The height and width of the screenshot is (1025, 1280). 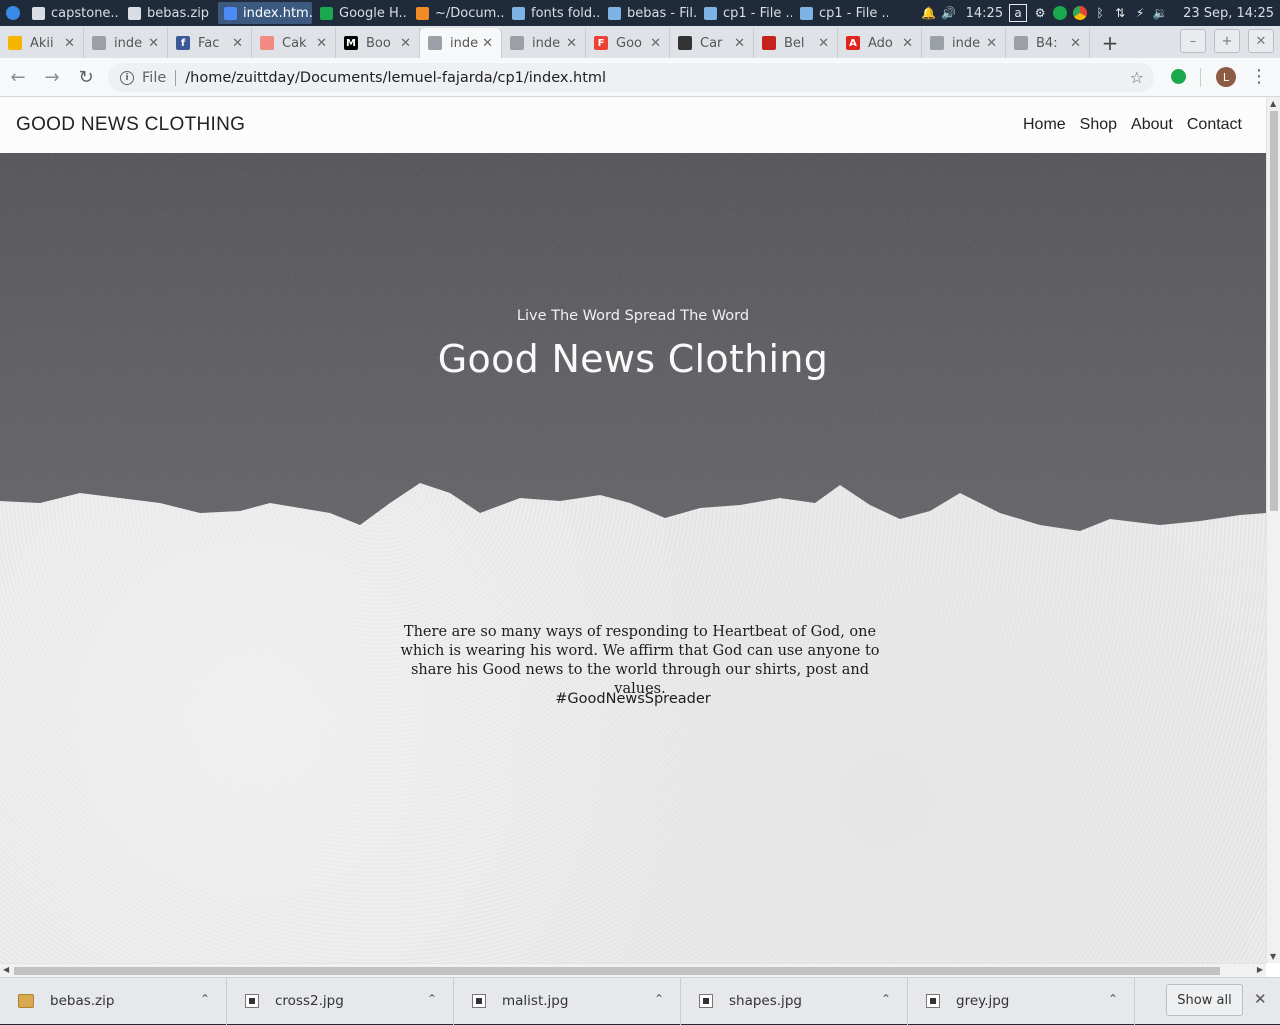 What do you see at coordinates (1193, 41) in the screenshot?
I see `minimize-button: –` at bounding box center [1193, 41].